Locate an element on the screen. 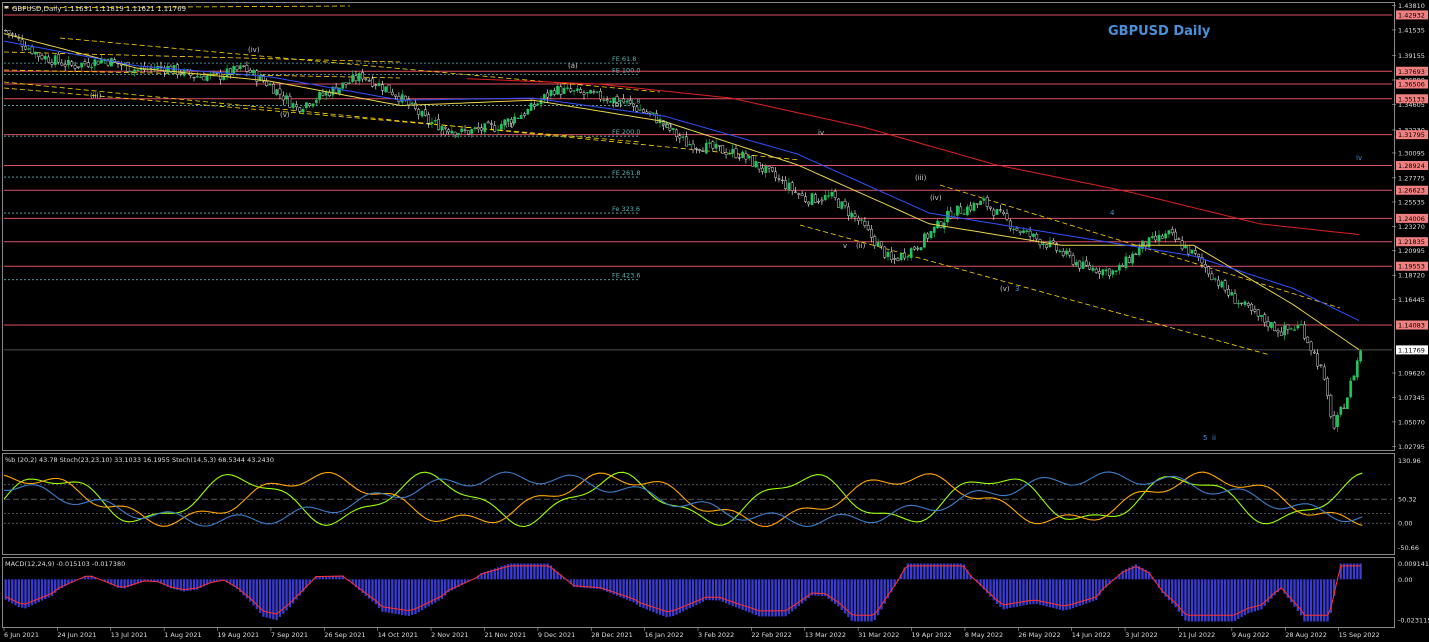  x-tick-label-17: 19 Apr 2022 is located at coordinates (932, 635).